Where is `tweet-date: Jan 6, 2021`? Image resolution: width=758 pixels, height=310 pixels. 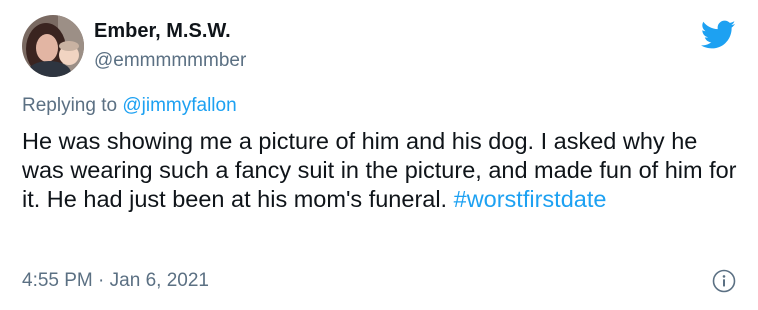
tweet-date: Jan 6, 2021 is located at coordinates (159, 280).